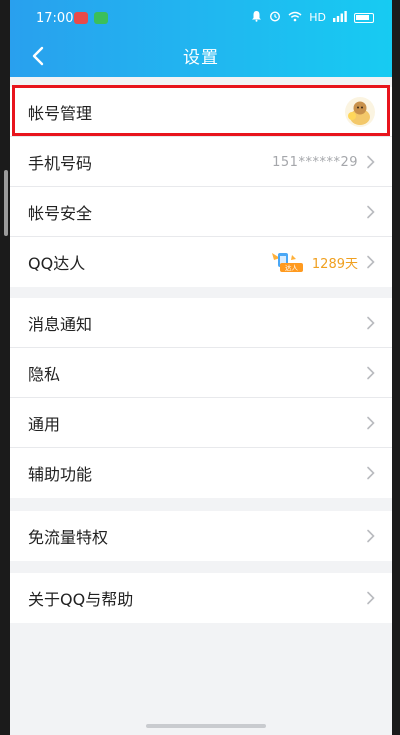  I want to click on settings-row-account-security: 帐号安全, so click(201, 212).